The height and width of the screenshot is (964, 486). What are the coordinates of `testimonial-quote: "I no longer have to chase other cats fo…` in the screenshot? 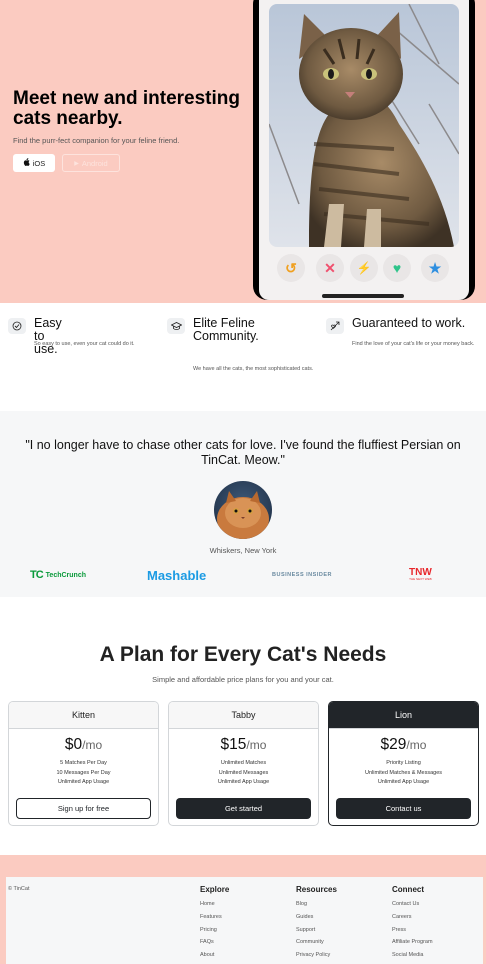 It's located at (243, 452).